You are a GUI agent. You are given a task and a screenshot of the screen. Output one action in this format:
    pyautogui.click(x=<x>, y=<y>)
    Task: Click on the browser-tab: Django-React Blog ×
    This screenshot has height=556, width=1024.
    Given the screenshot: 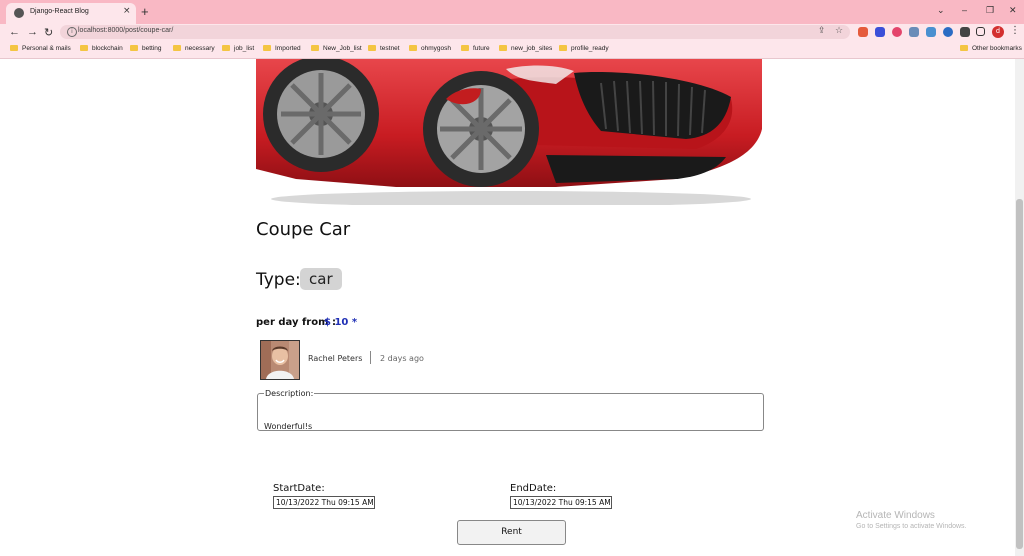 What is the action you would take?
    pyautogui.click(x=71, y=13)
    